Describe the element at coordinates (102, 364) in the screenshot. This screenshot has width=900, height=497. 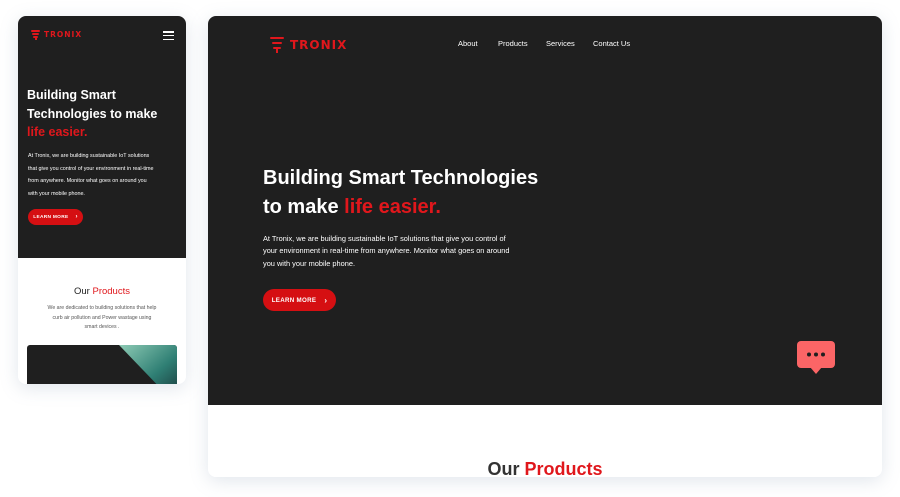
I see `product-card-image` at that location.